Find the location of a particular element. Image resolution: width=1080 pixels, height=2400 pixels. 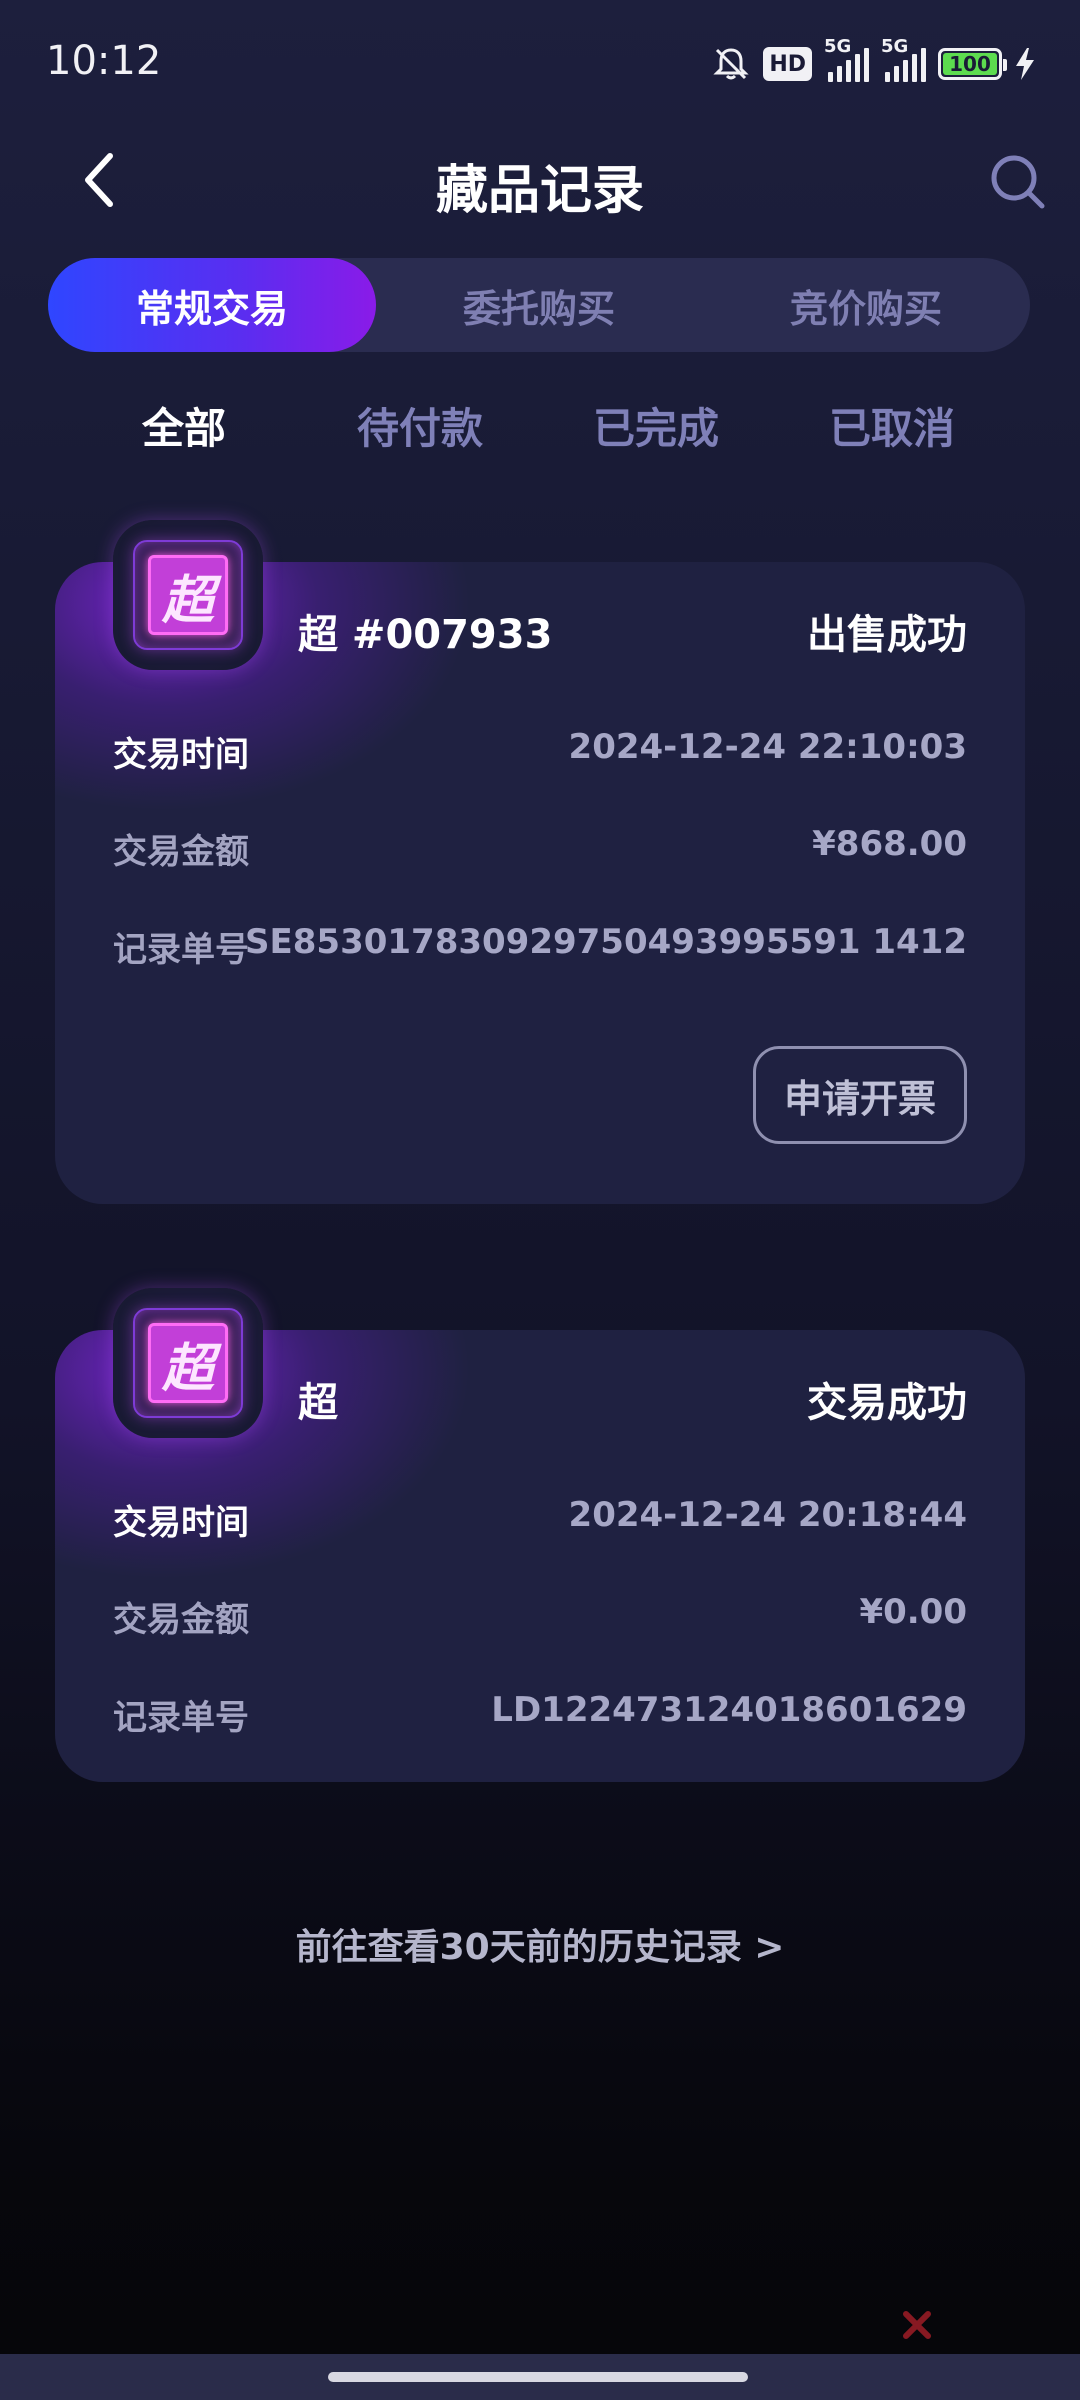

header: 藏品记录 is located at coordinates (540, 180).